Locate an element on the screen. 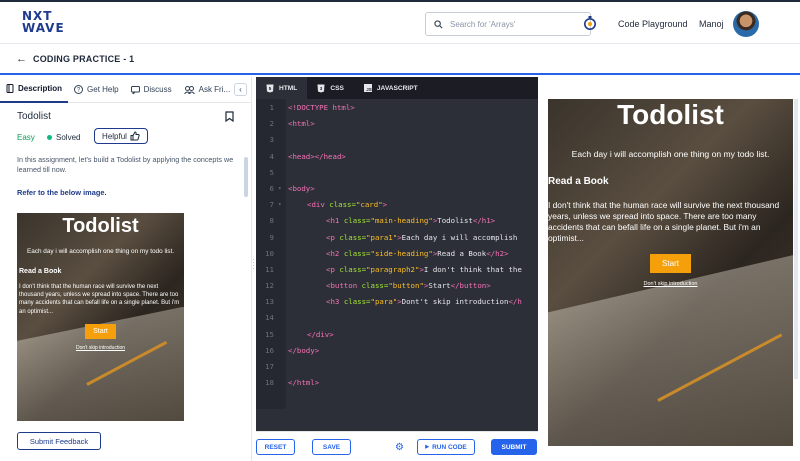 This screenshot has height=461, width=800. tab-label: CSS is located at coordinates (337, 88).